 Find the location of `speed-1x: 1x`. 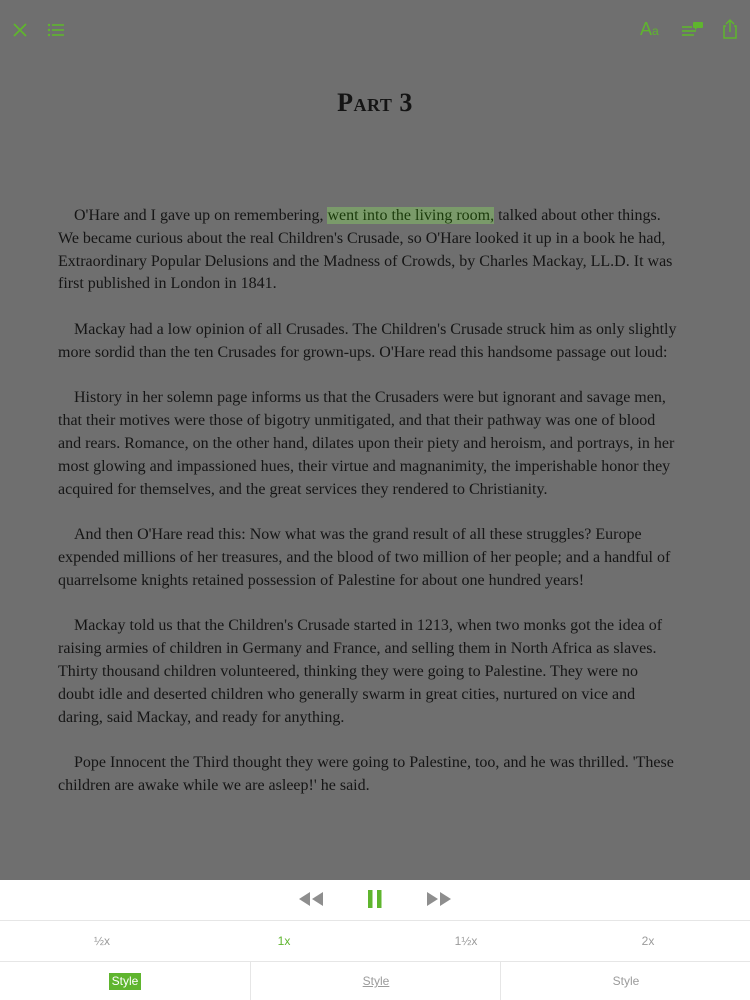

speed-1x: 1x is located at coordinates (284, 941).